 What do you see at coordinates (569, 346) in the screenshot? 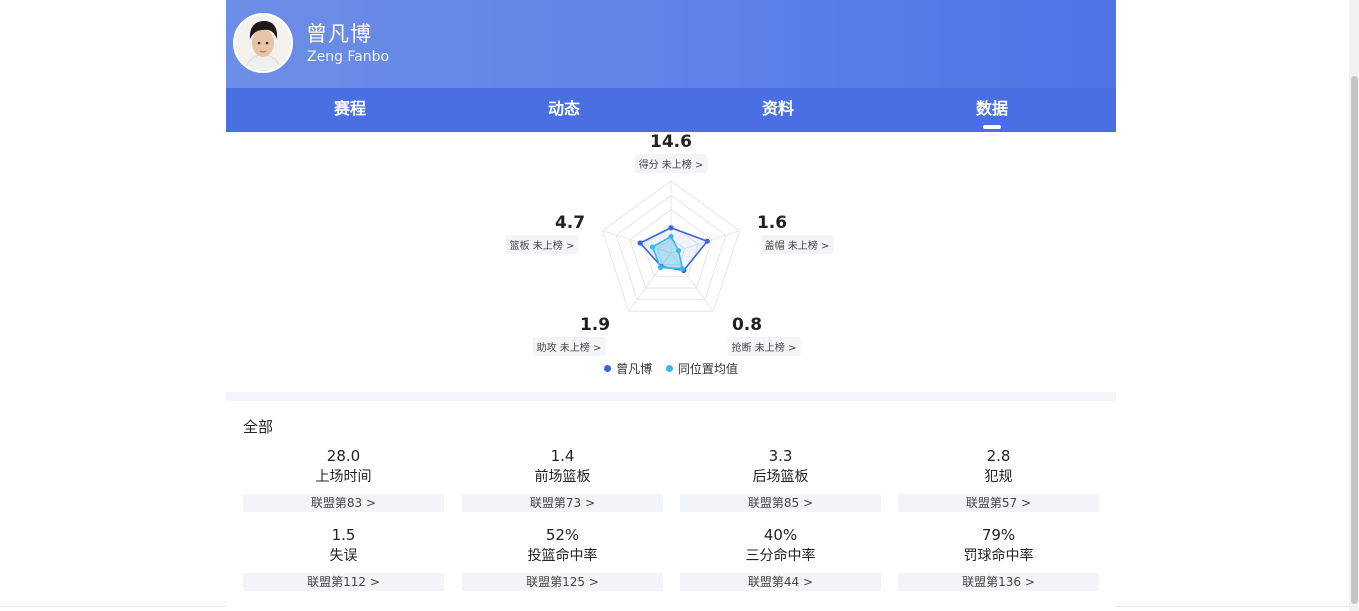
I see `radar-rank-assists: 助攻 未上榜 >` at bounding box center [569, 346].